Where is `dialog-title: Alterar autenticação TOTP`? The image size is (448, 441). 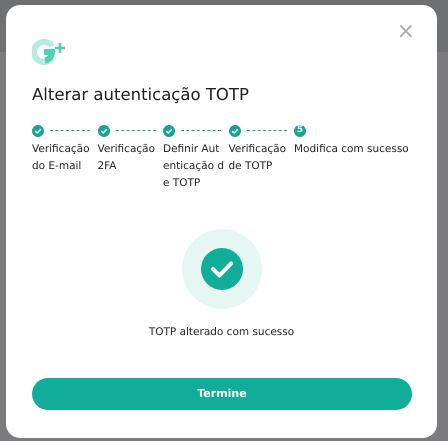
dialog-title: Alterar autenticação TOTP is located at coordinates (141, 95).